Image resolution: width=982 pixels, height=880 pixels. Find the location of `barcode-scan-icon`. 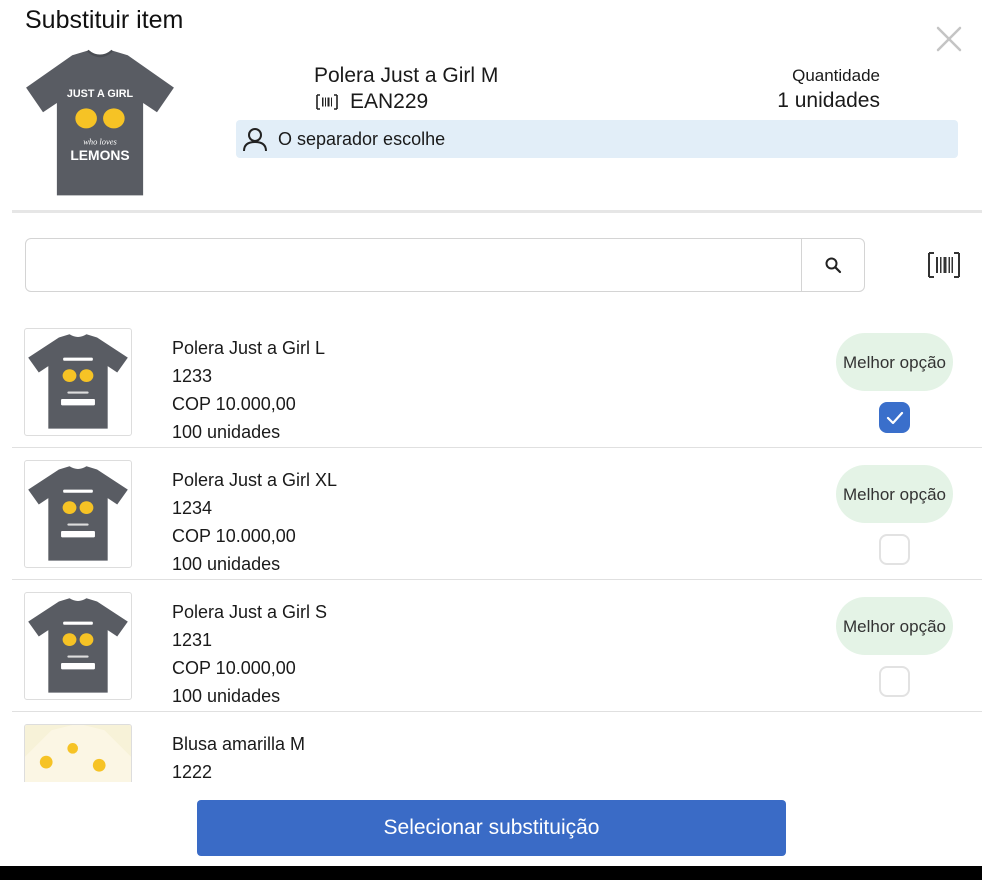

barcode-scan-icon is located at coordinates (944, 265).